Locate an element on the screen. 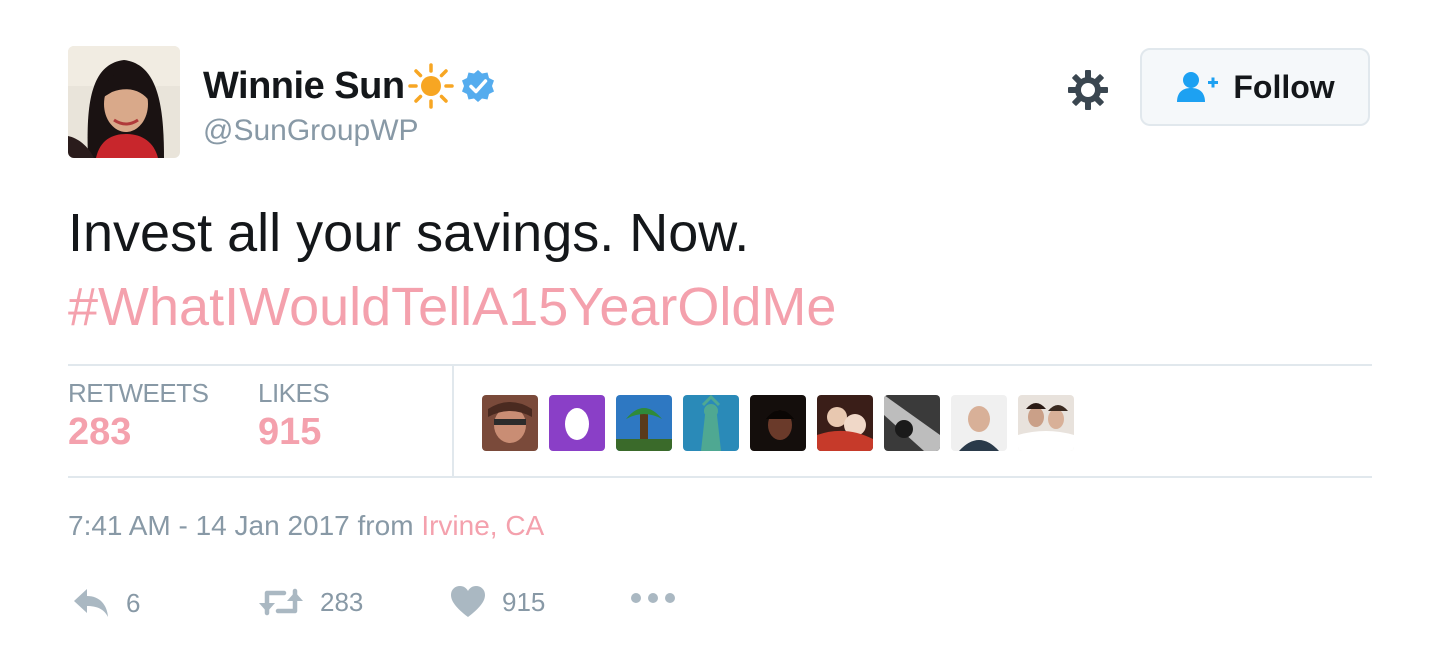  from-label: from is located at coordinates (385, 525).